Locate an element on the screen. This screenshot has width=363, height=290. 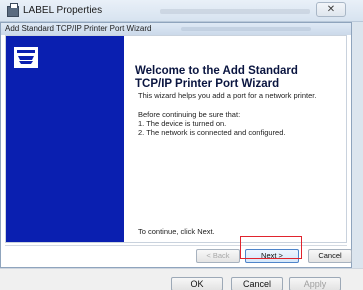
parent-titlebar: LABEL Properties ✕ is located at coordinates (181, 11).